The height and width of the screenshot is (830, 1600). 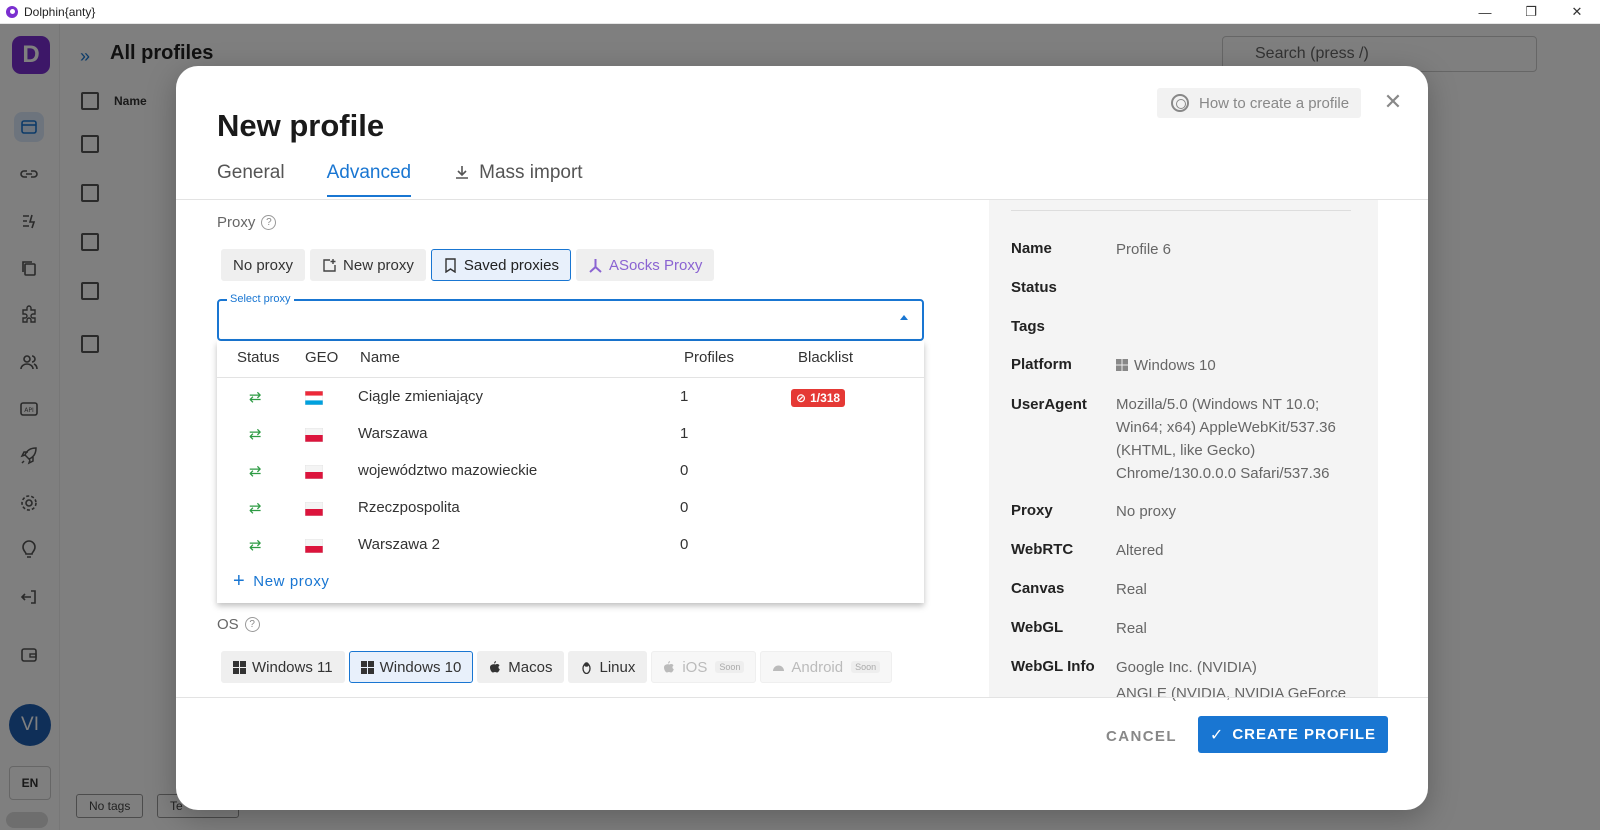 I want to click on os-windows-10-button: Windows 10, so click(x=411, y=667).